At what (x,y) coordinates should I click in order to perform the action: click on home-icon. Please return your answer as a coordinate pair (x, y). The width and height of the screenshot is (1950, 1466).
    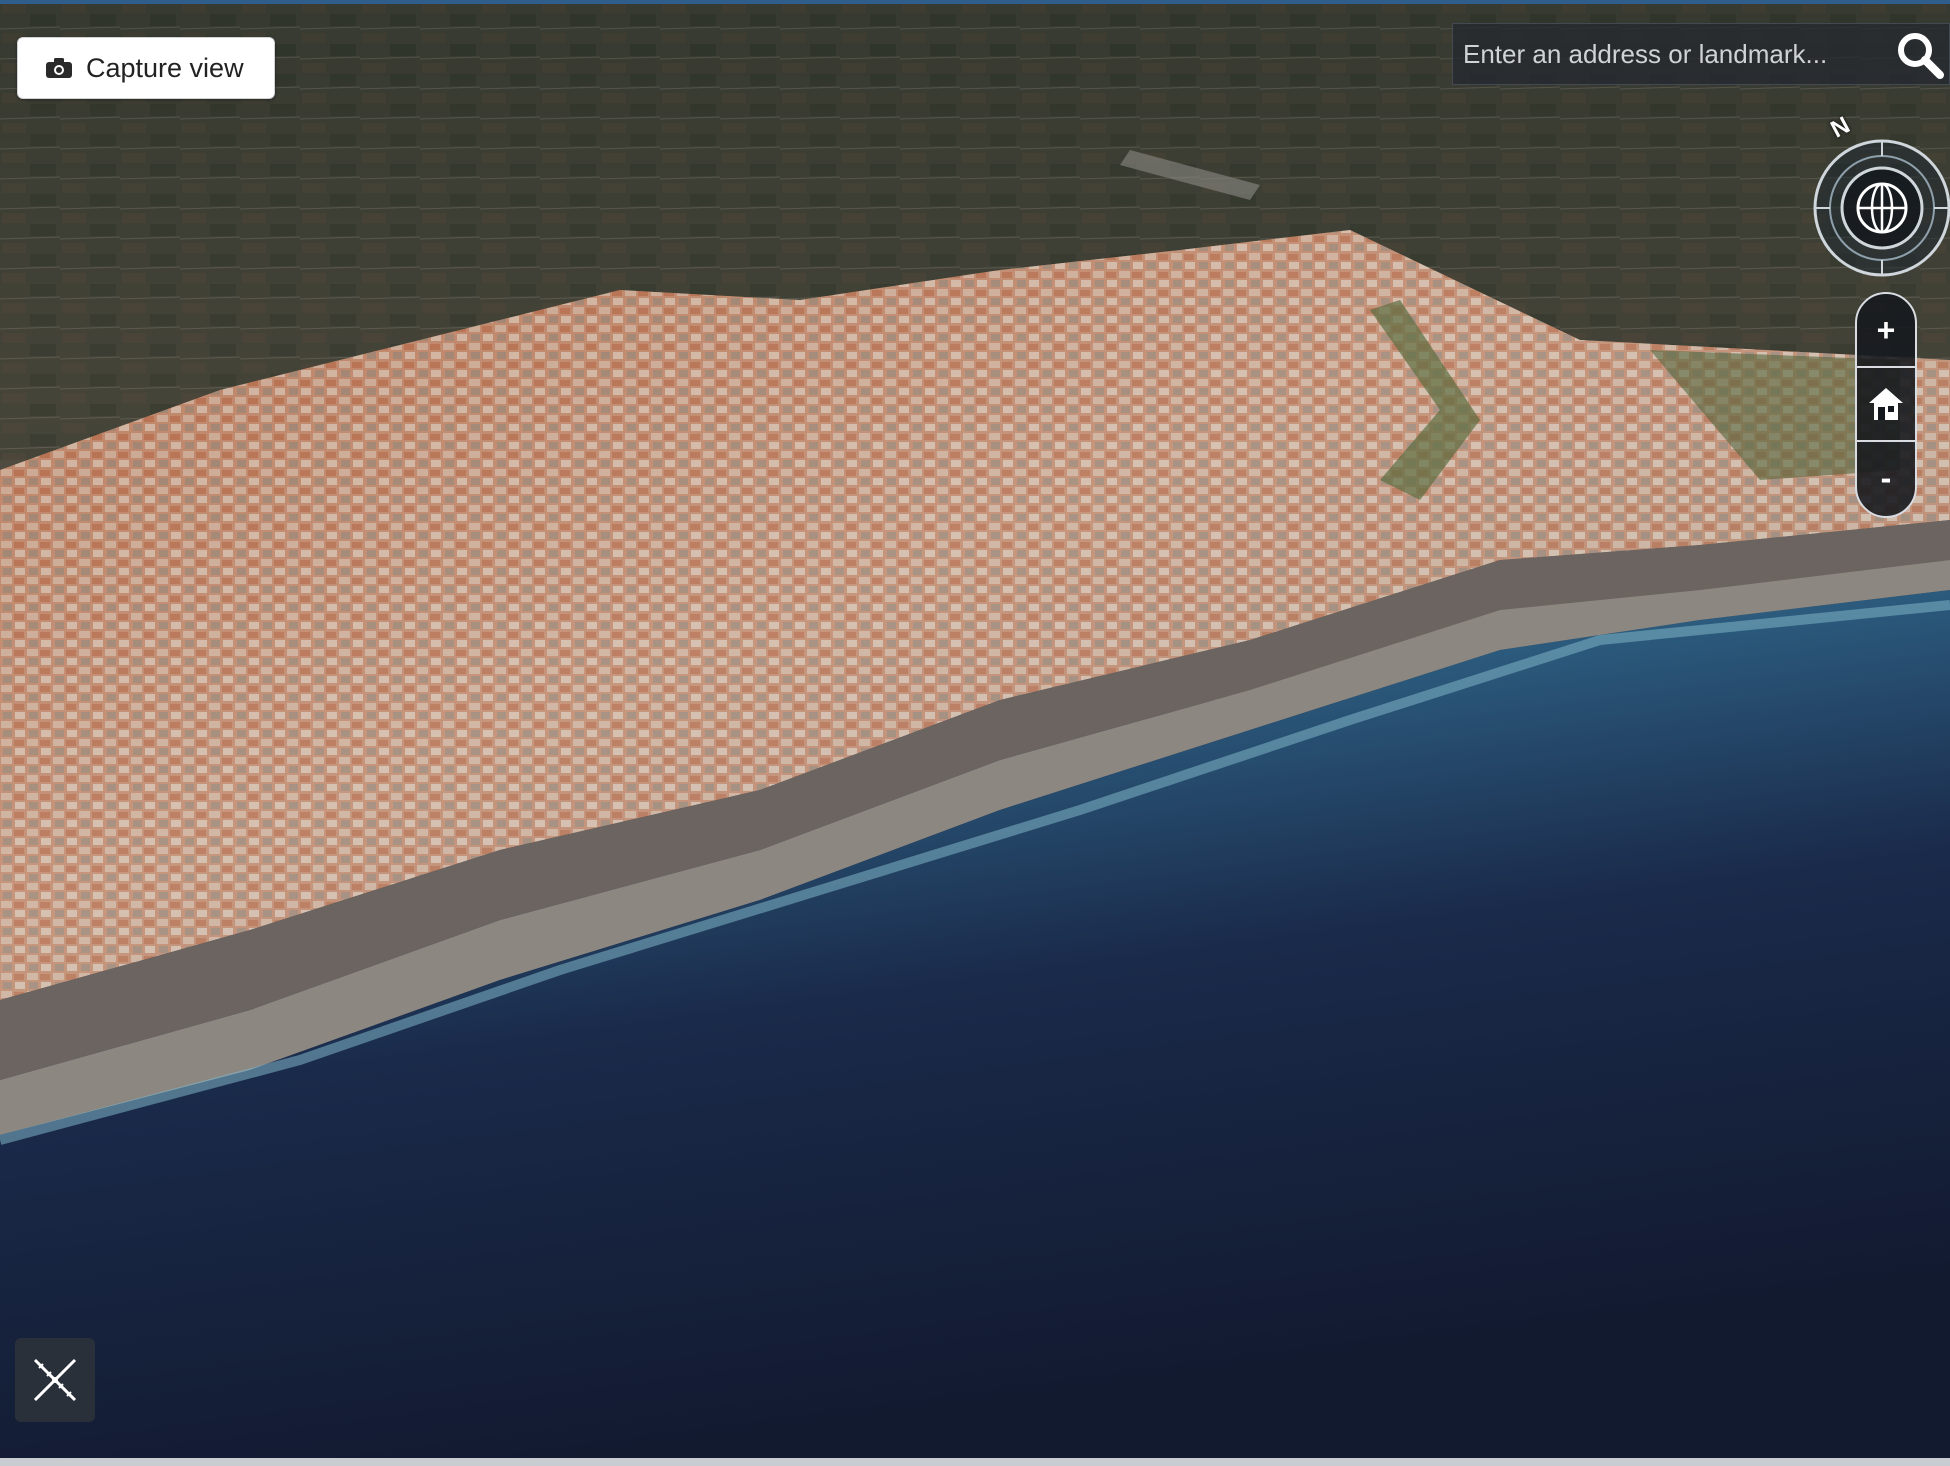
    Looking at the image, I should click on (1886, 404).